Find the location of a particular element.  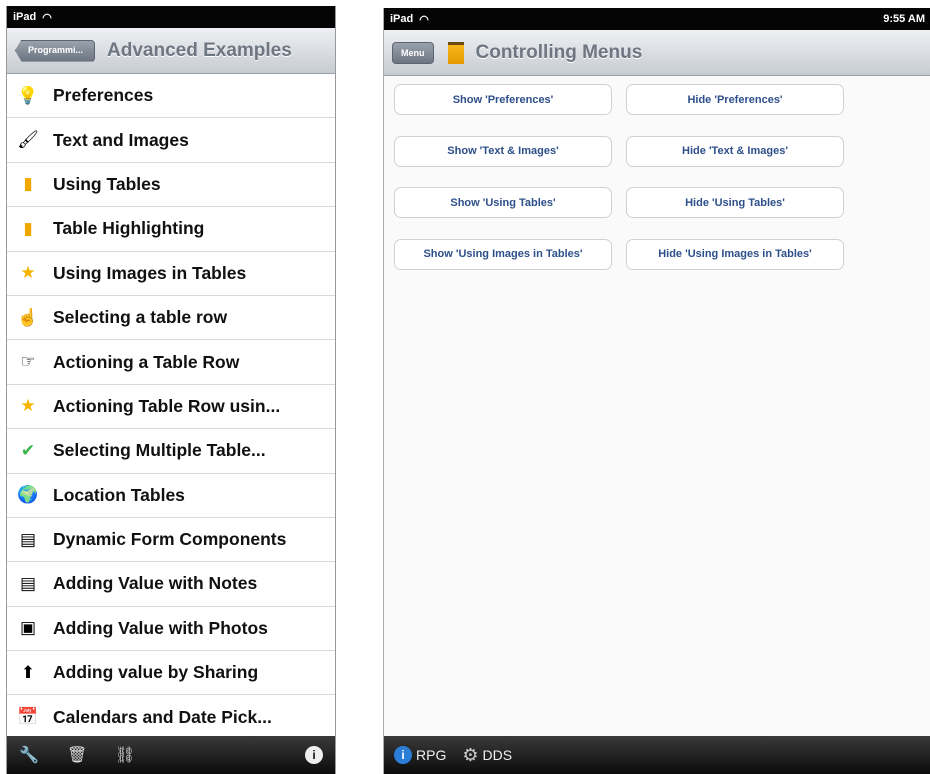

pointing-hand-icon: ☞ is located at coordinates (28, 362).